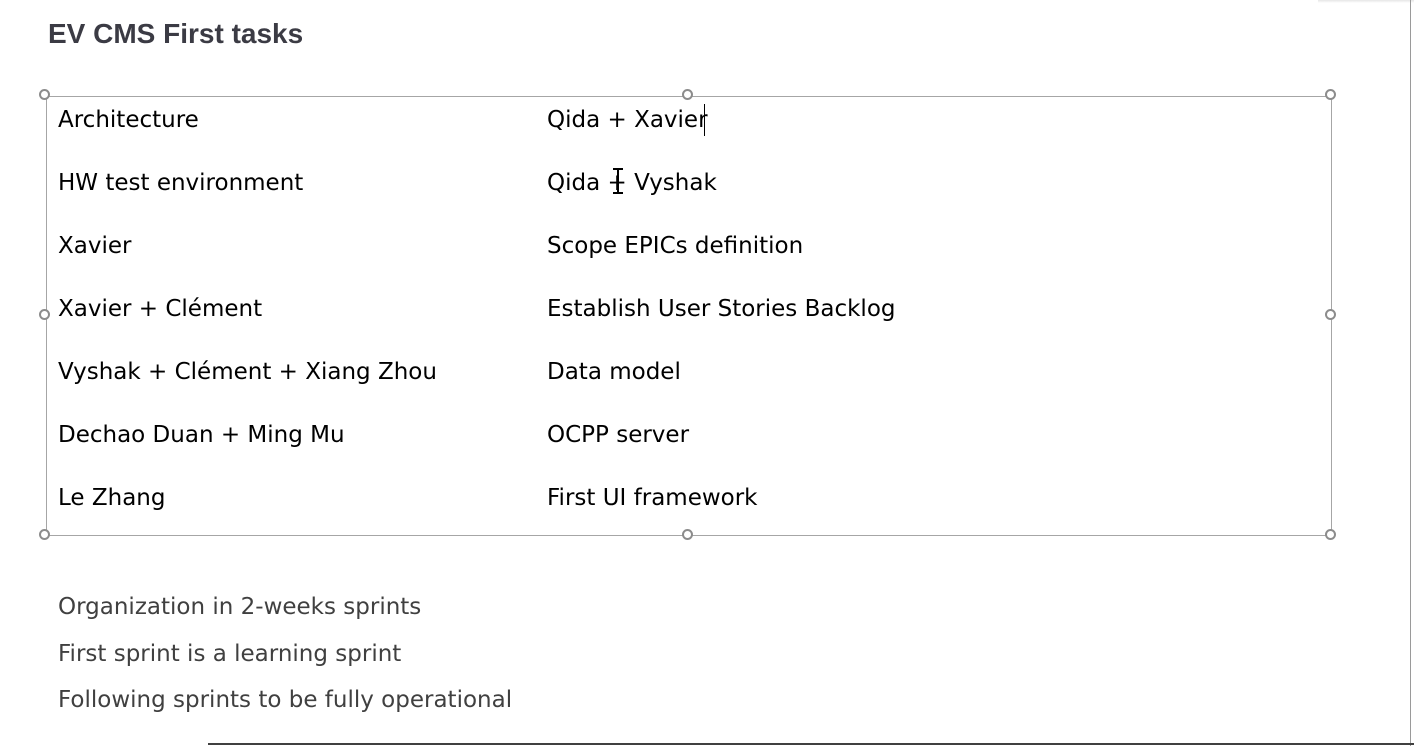 This screenshot has width=1414, height=746. What do you see at coordinates (247, 372) in the screenshot?
I see `table-cell-left: Vyshak + Clément + Xiang Zhou` at bounding box center [247, 372].